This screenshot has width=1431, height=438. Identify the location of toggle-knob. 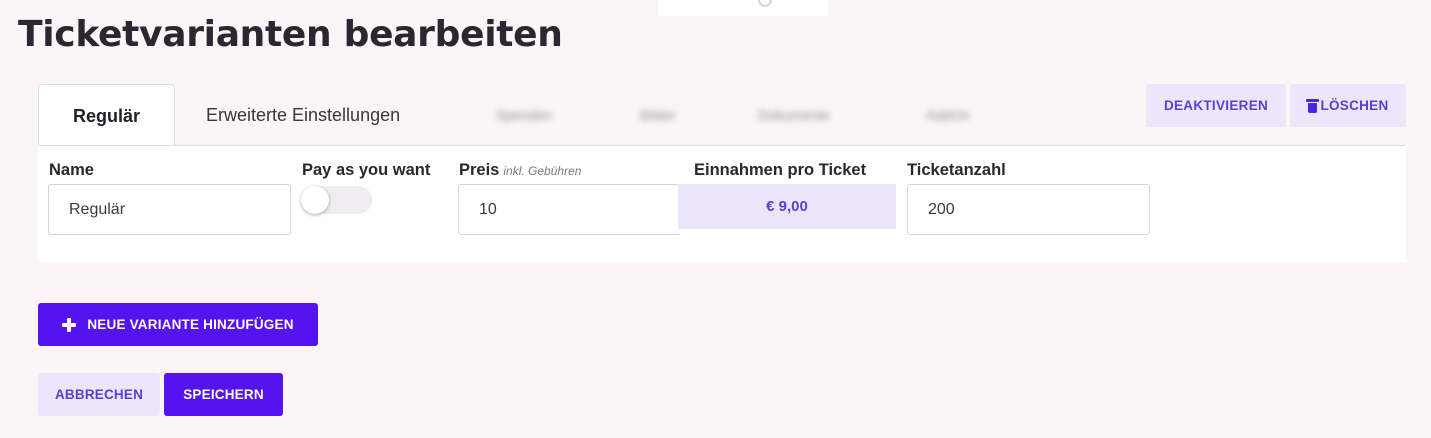
(315, 200).